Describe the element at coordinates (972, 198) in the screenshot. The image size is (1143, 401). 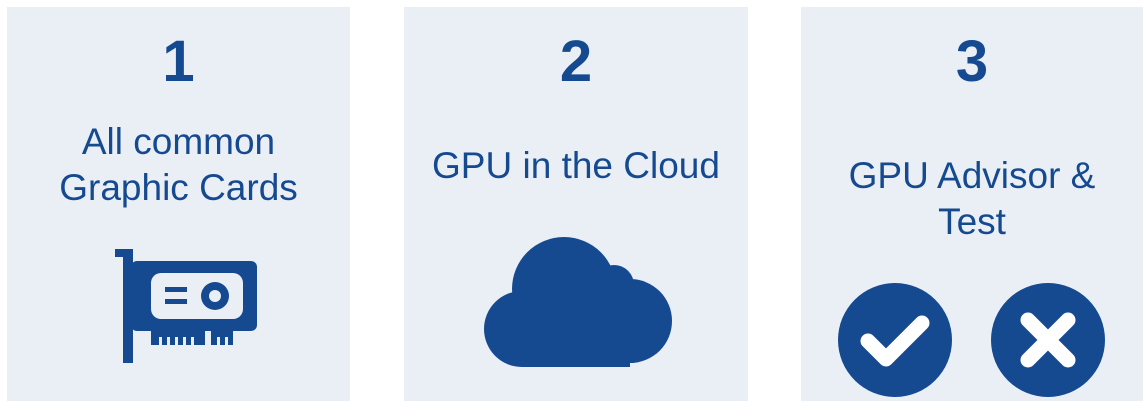
I see `card-title: GPU Advisor & Test` at that location.